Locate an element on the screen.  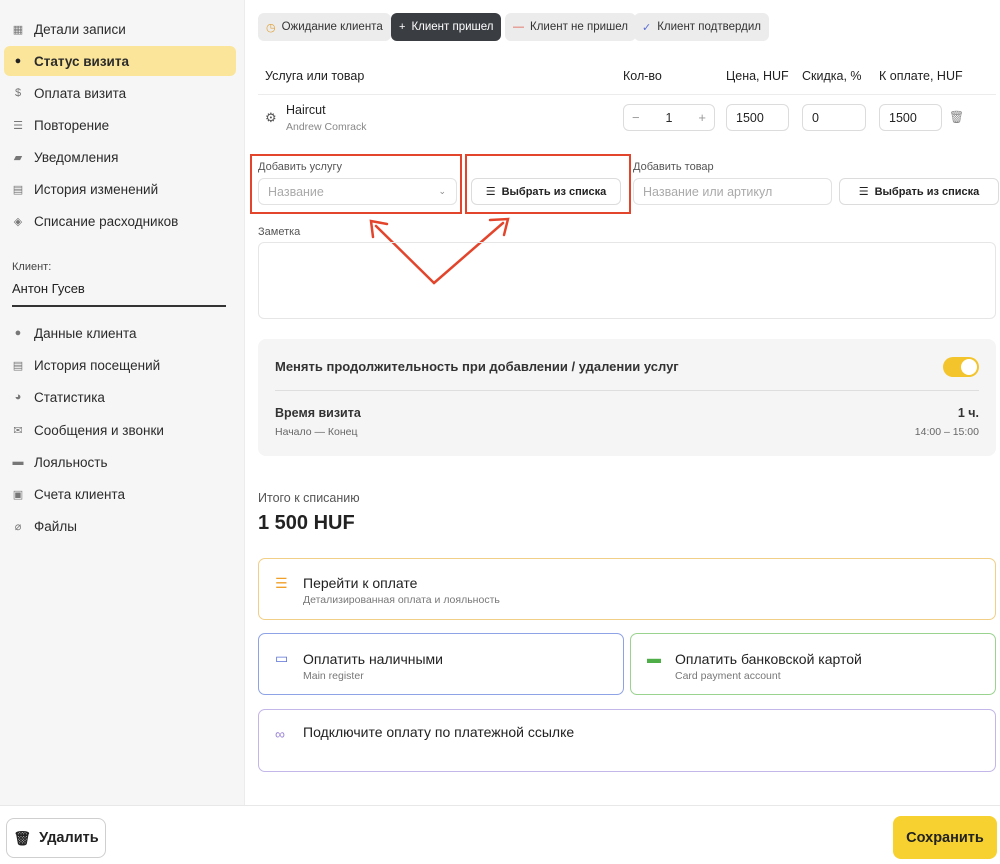
sidebar-item-label: История посещений is located at coordinates (97, 365).